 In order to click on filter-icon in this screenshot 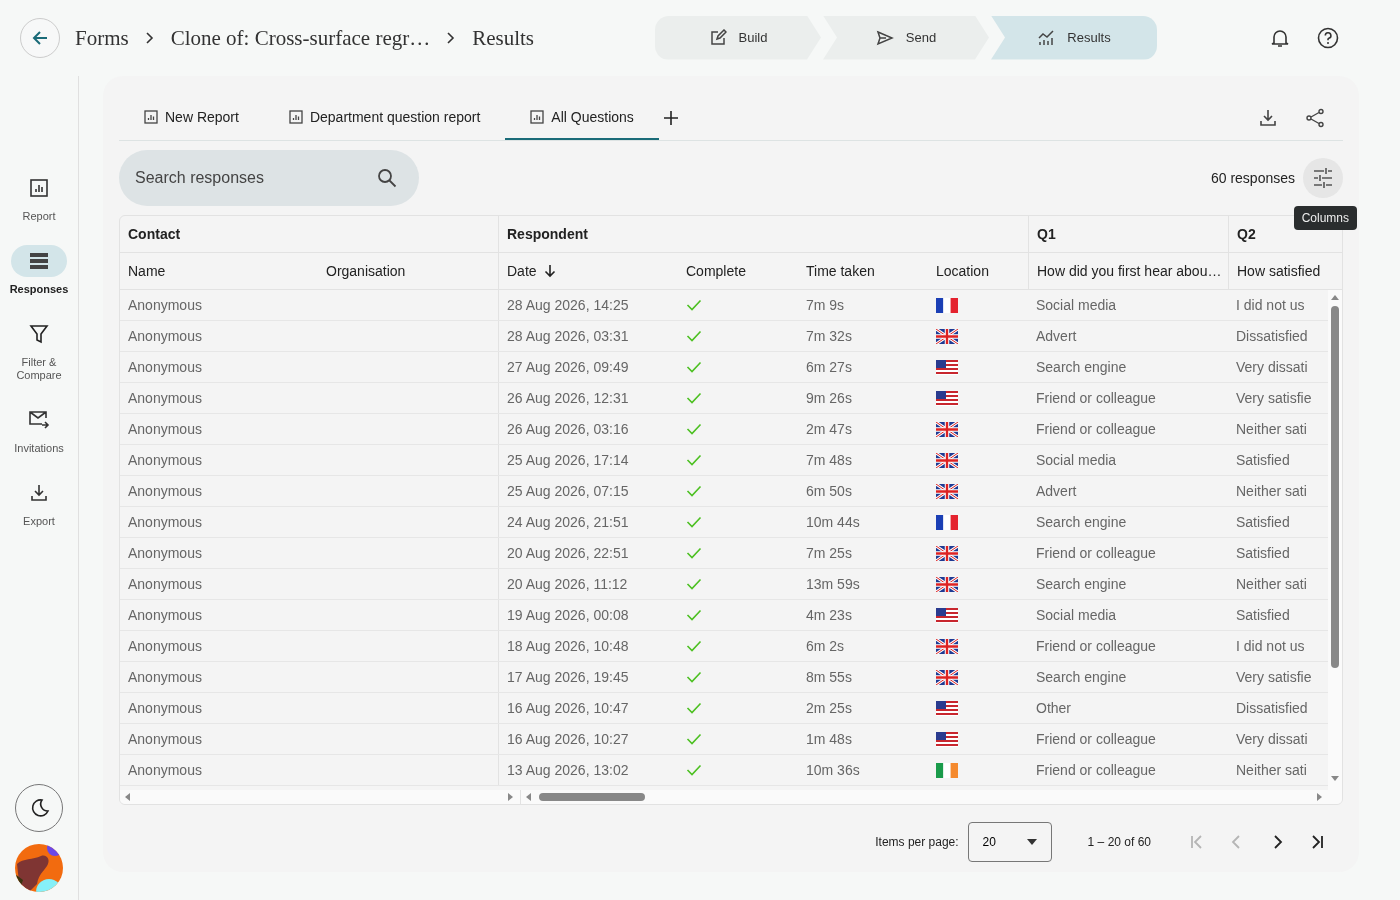, I will do `click(39, 334)`.